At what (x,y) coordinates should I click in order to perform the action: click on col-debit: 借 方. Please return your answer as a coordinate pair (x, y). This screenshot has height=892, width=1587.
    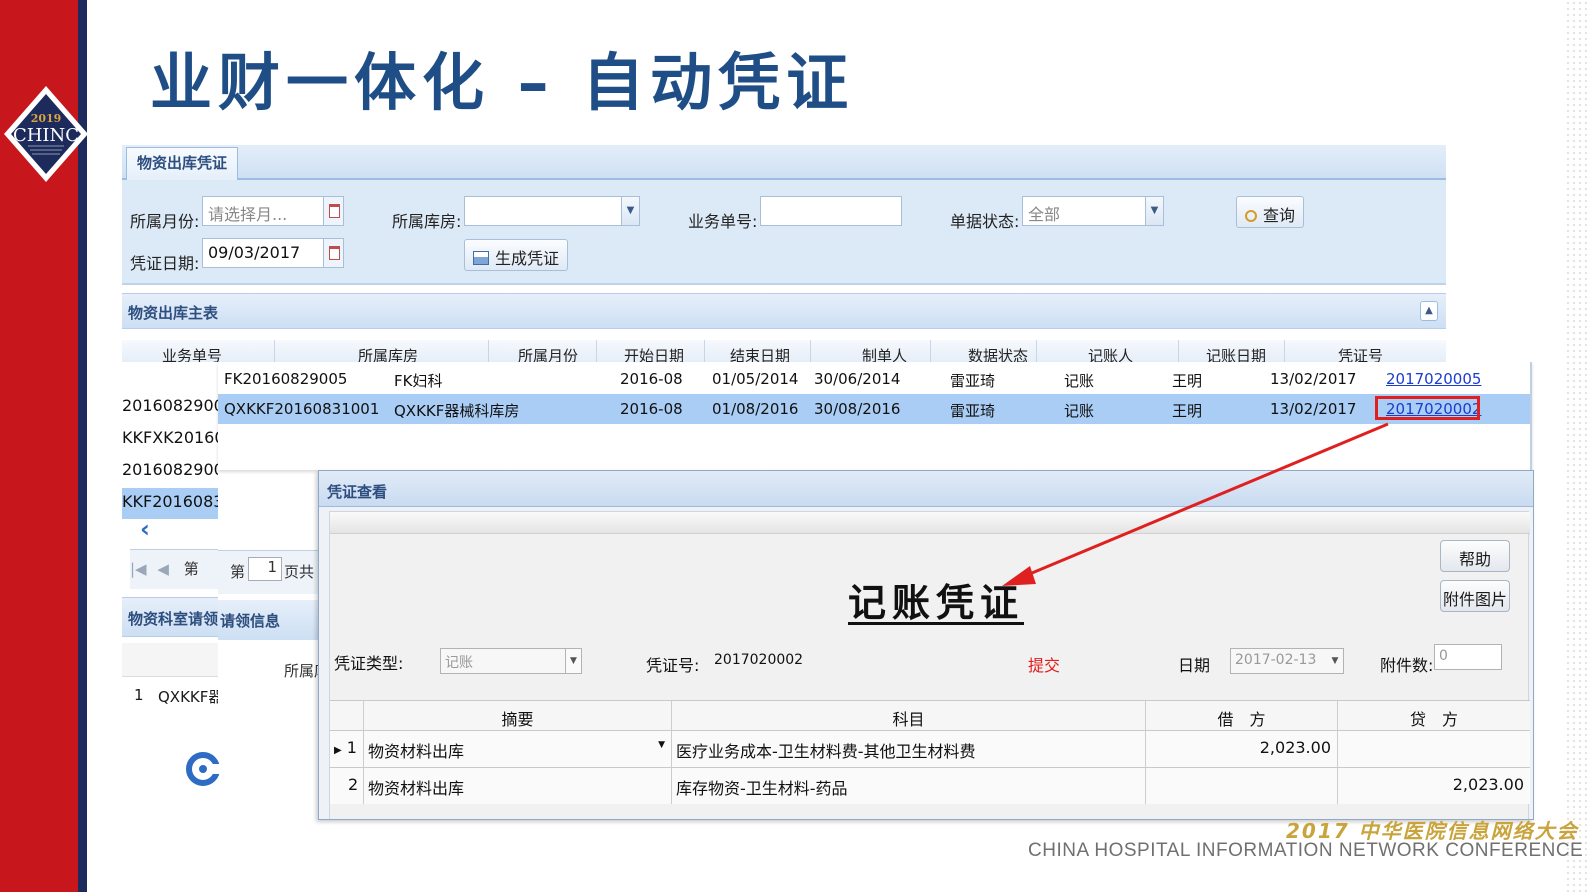
    Looking at the image, I should click on (1242, 715).